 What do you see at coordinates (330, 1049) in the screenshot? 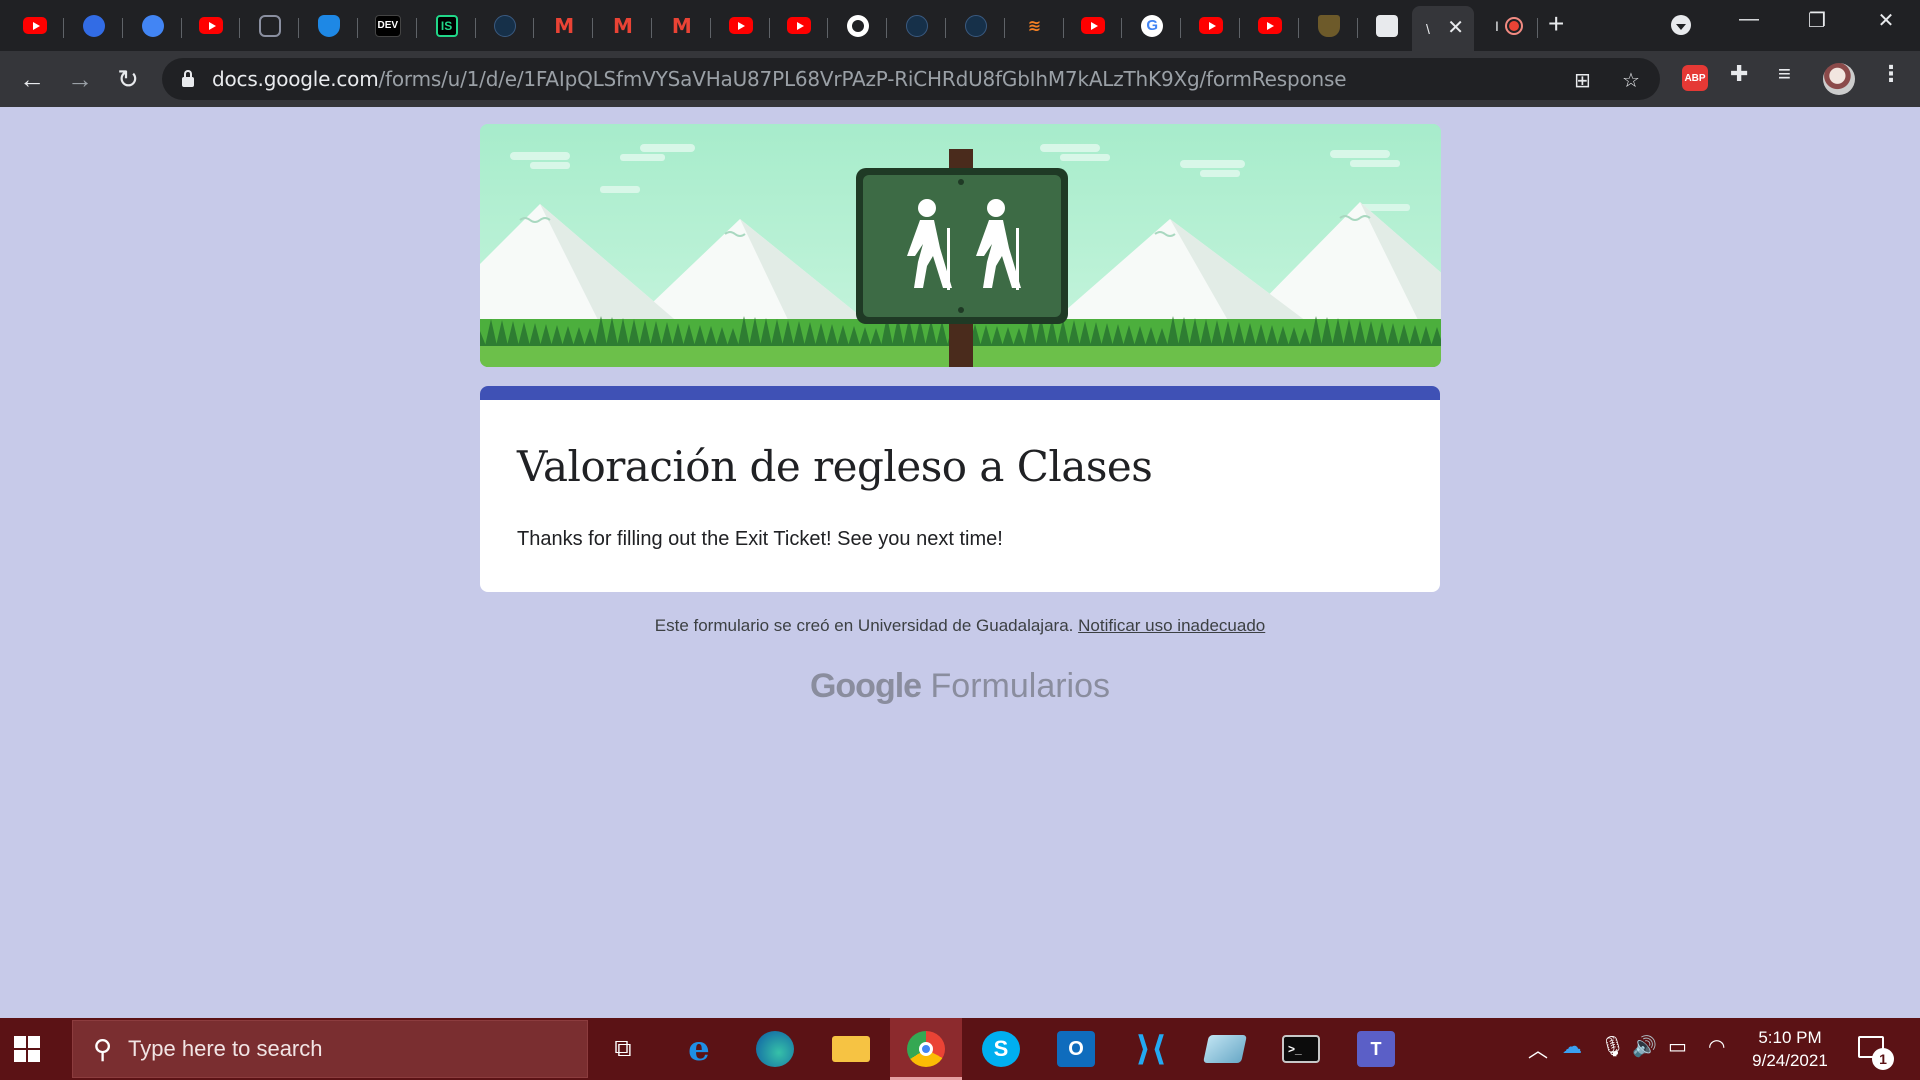
I see `taskbar-search-box: ⚲ Type here to search` at bounding box center [330, 1049].